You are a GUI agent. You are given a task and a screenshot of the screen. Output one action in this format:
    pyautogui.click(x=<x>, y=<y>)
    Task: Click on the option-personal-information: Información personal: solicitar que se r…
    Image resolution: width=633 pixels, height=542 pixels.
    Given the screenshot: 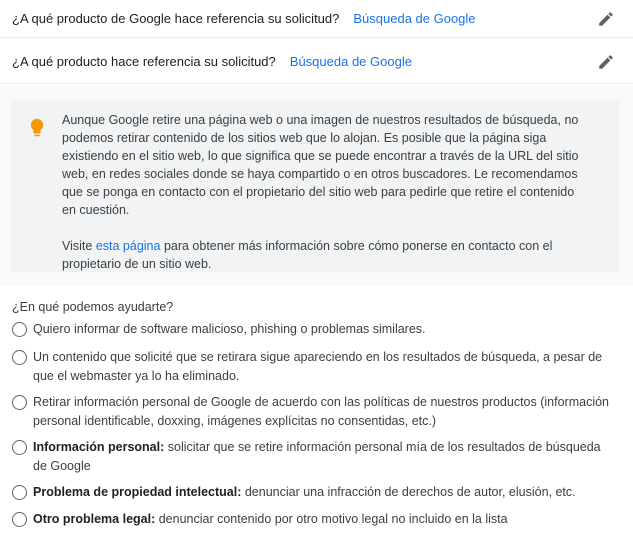 What is the action you would take?
    pyautogui.click(x=312, y=456)
    